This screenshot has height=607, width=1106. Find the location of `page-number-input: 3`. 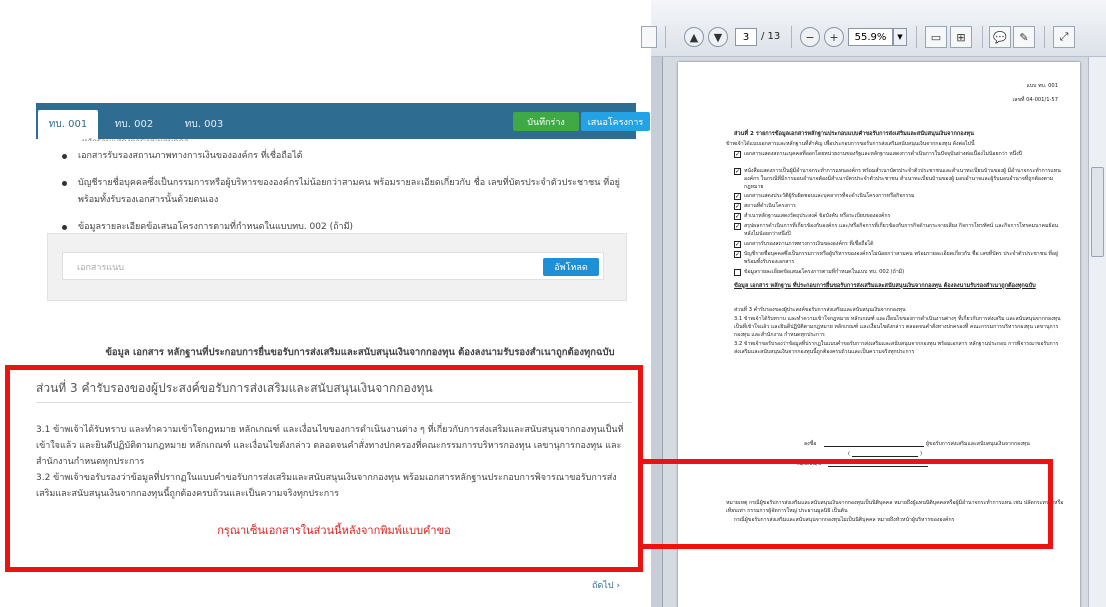

page-number-input: 3 is located at coordinates (746, 37).